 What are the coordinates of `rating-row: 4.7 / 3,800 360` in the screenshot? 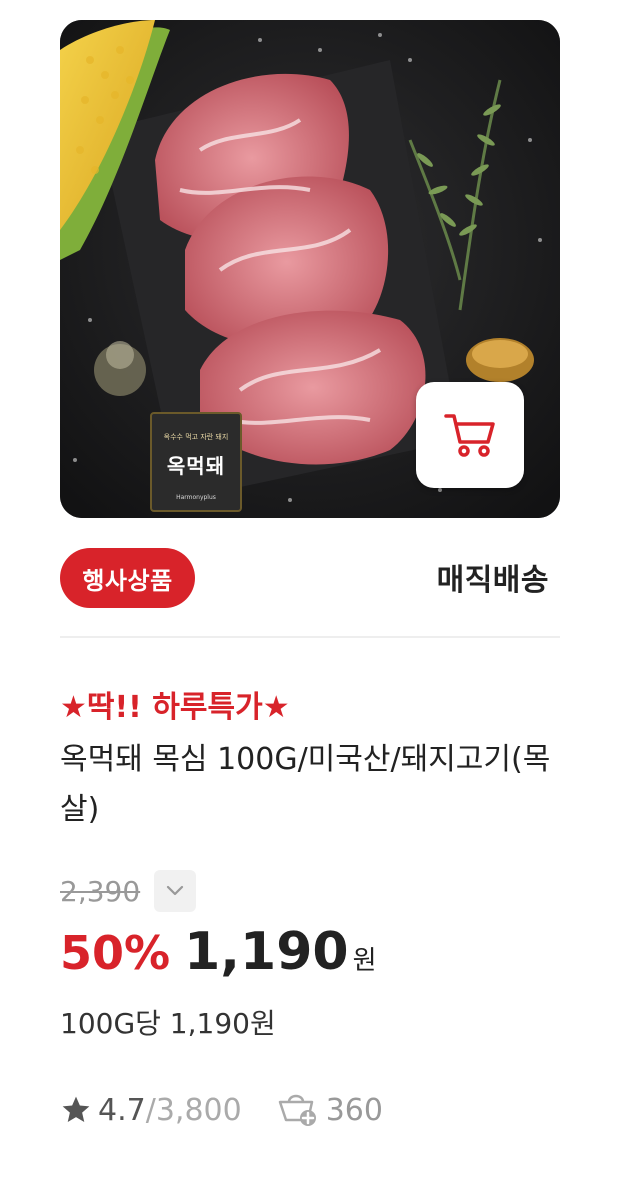 It's located at (221, 1110).